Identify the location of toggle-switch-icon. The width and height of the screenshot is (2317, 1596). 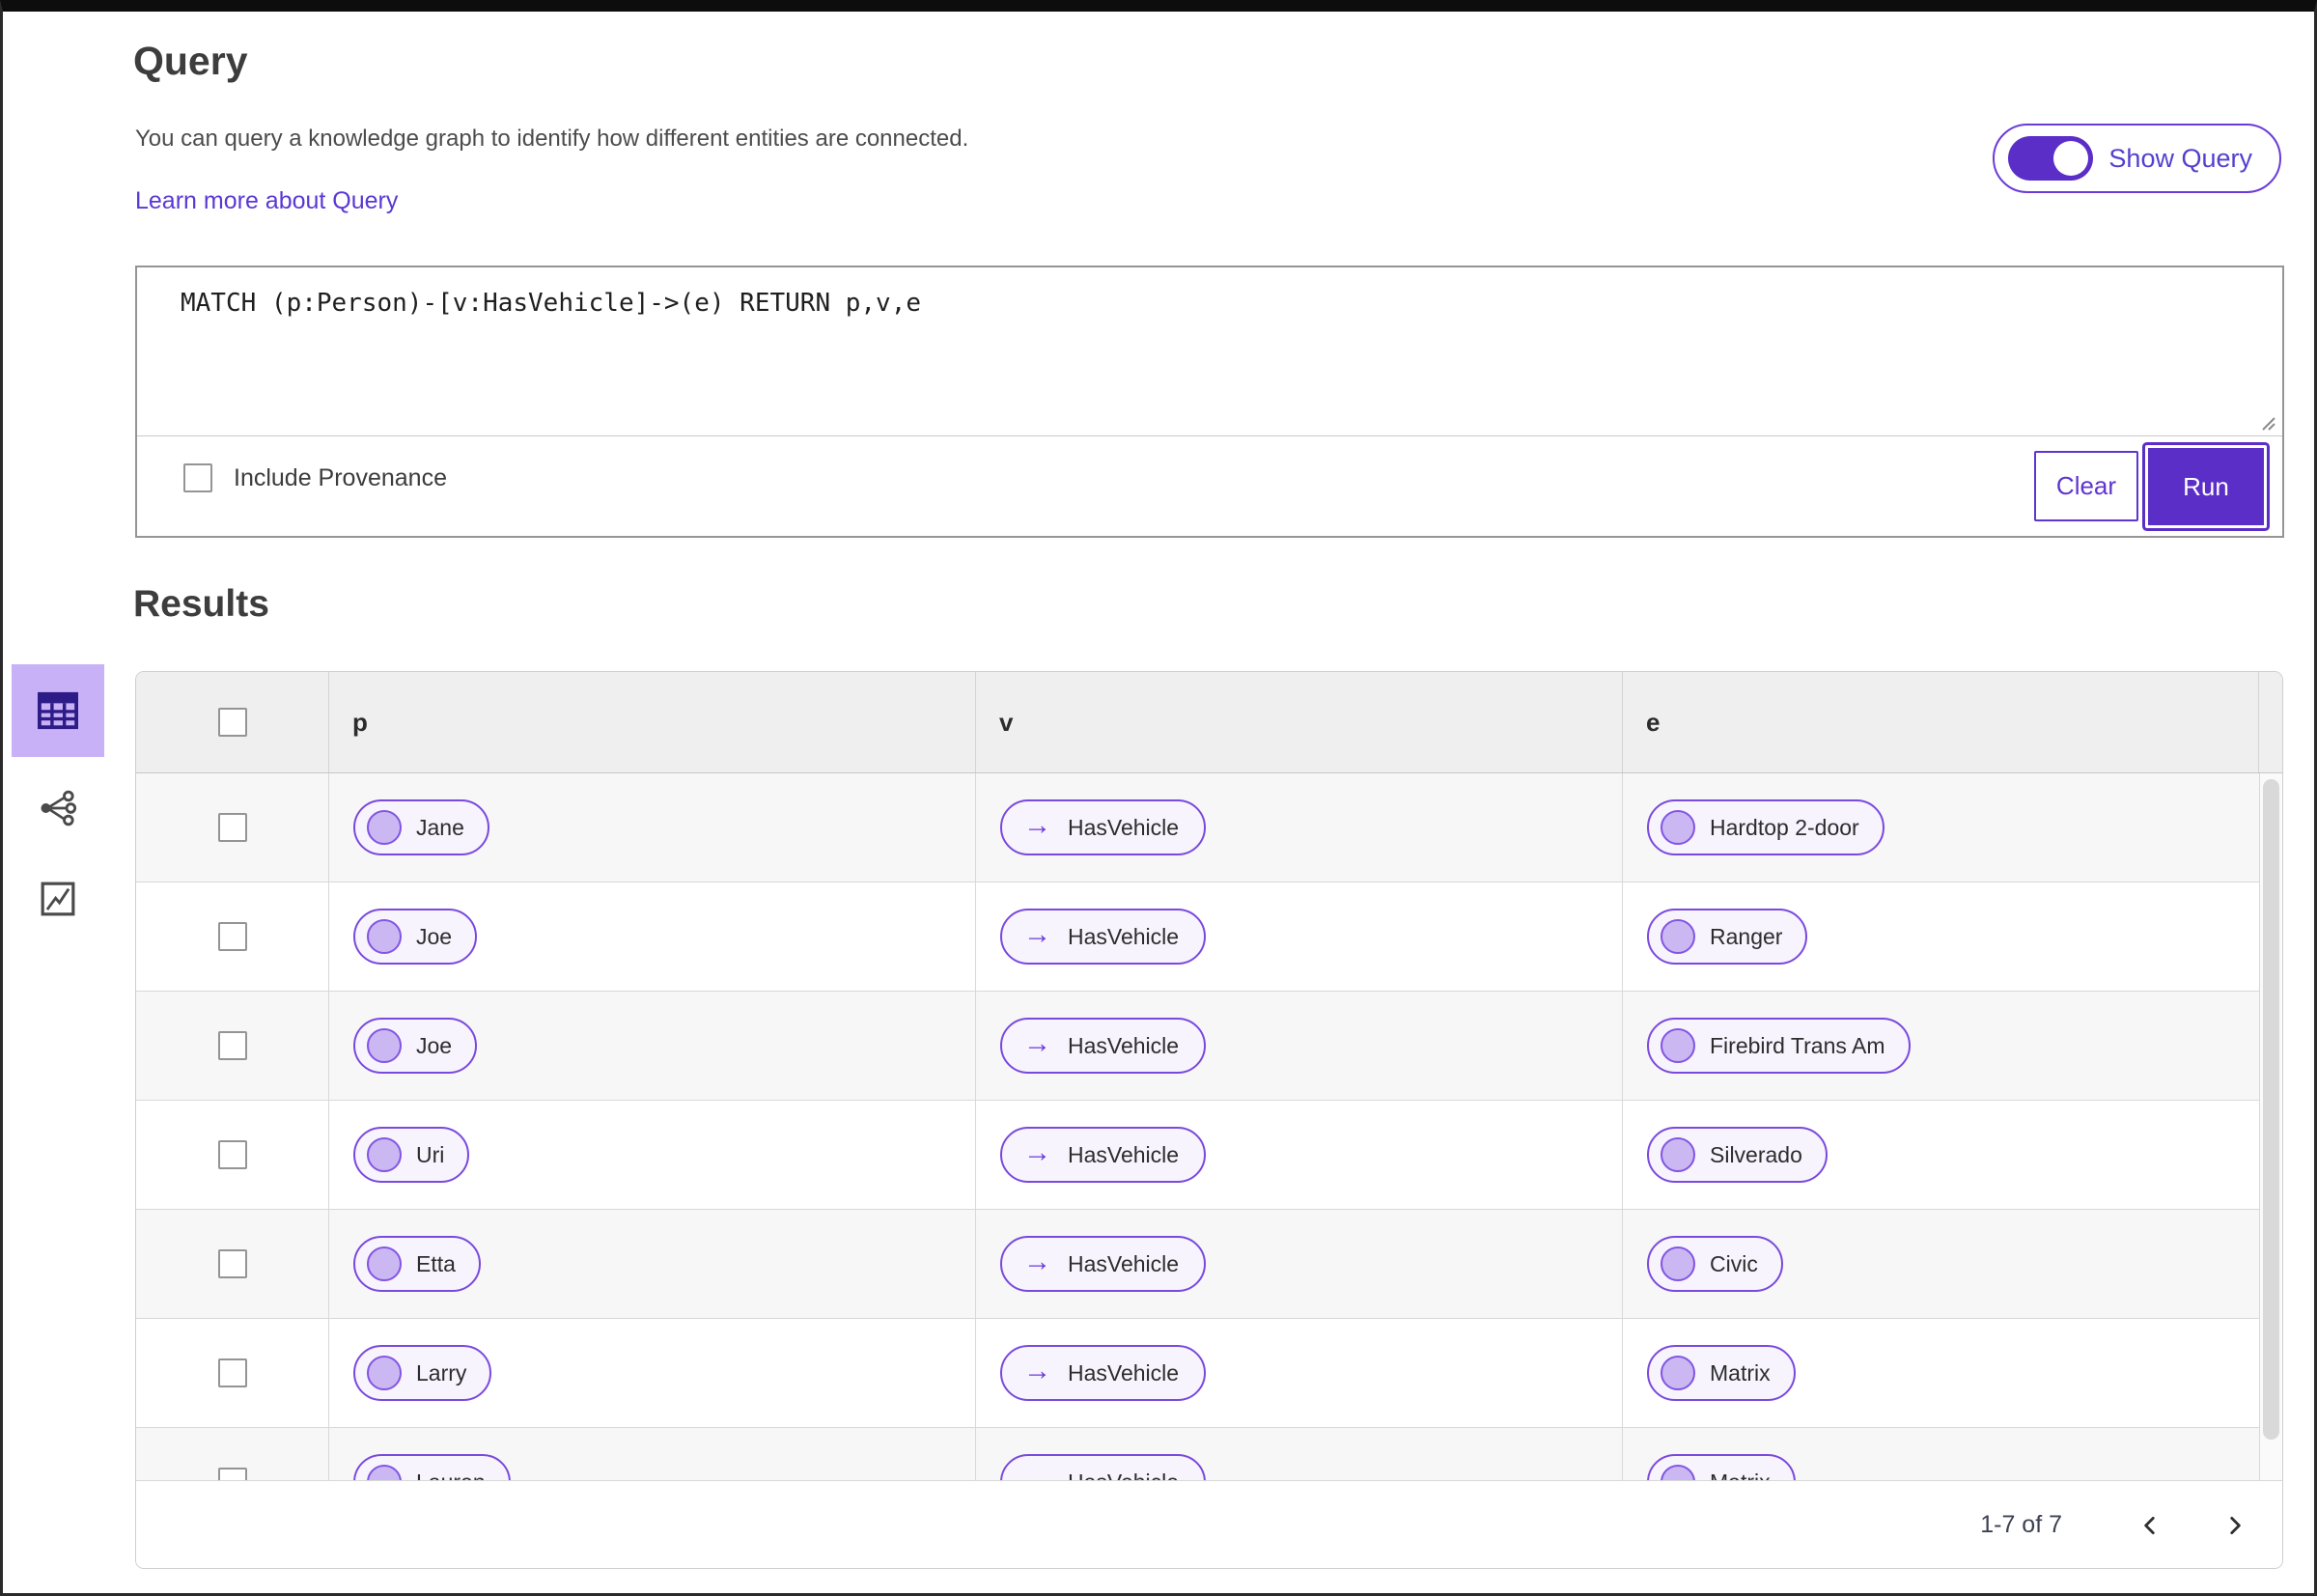
(2051, 159).